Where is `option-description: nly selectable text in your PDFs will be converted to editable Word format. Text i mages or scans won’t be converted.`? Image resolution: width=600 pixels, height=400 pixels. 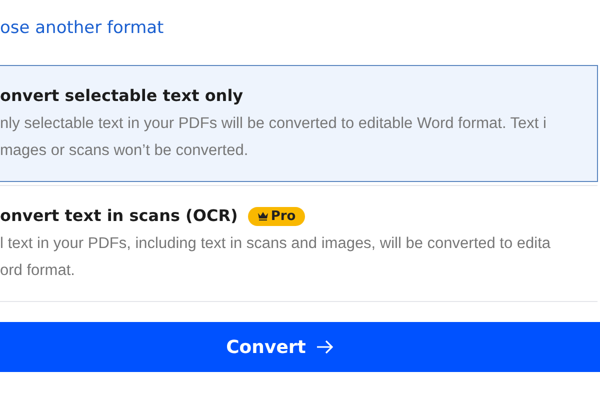
option-description: nly selectable text in your PDFs will be converted to editable Word format. Text i mages or scans won’t be converted. is located at coordinates (274, 137).